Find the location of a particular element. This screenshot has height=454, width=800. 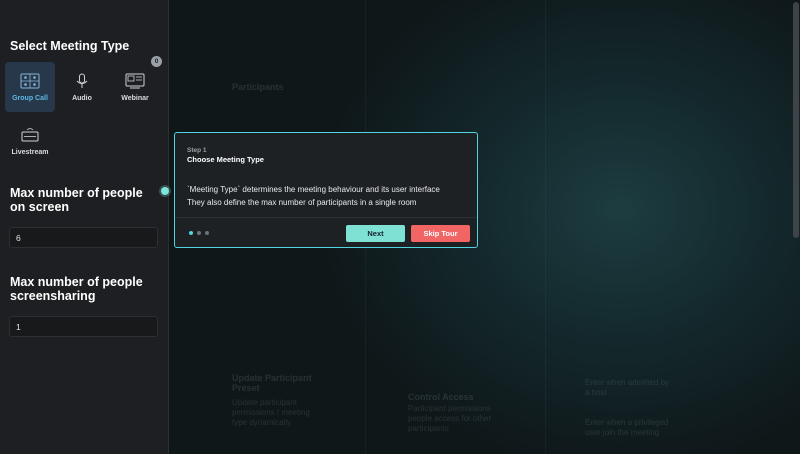

meeting-type-heading: Select Meeting Type is located at coordinates (70, 46).